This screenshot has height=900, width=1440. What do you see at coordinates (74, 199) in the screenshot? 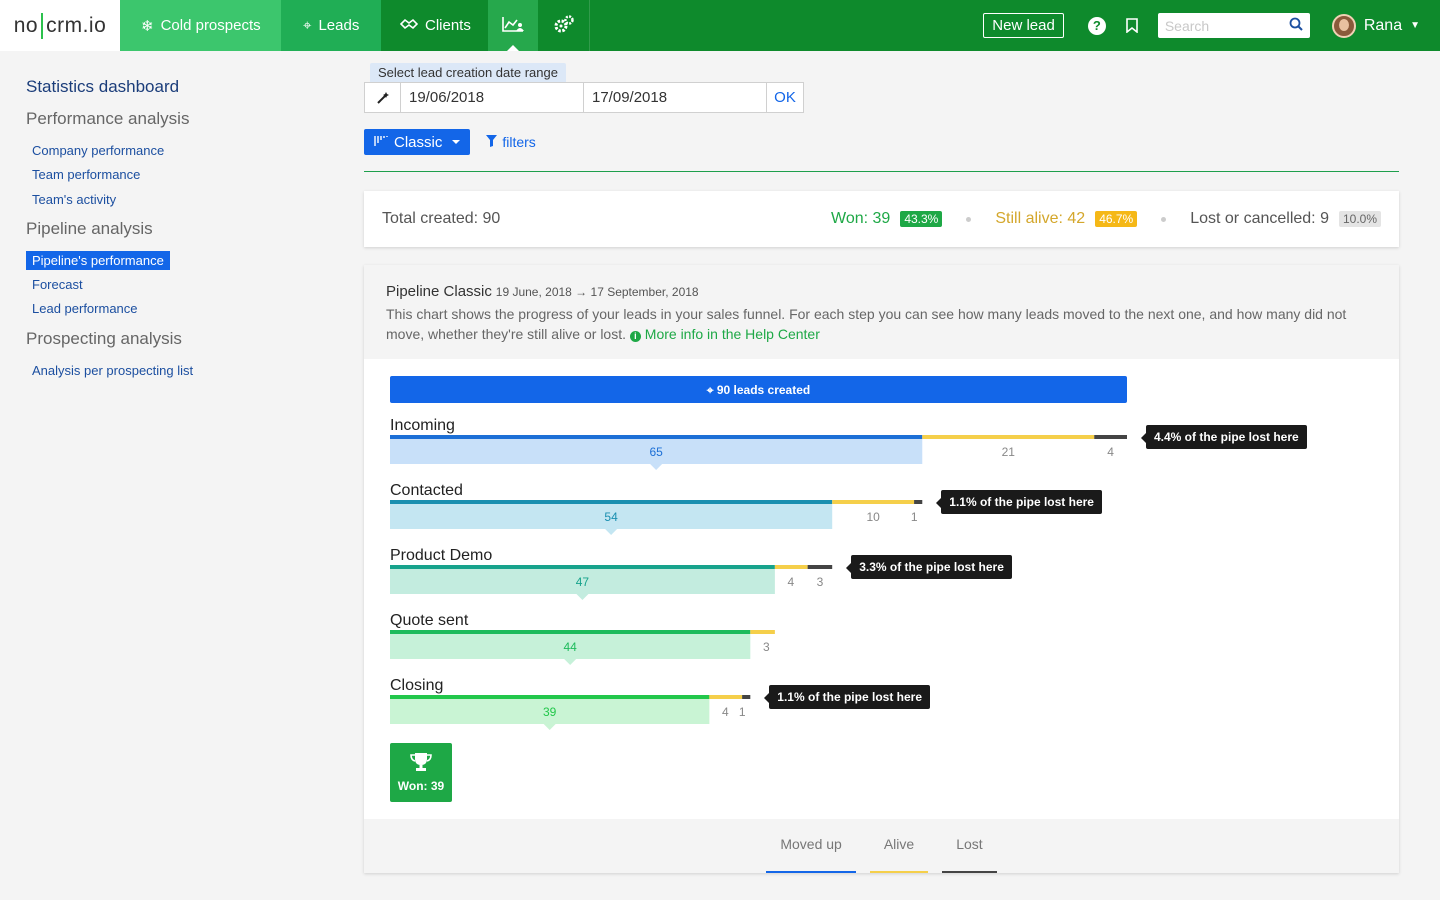
I see `sidebar-item-teams-activity: Team's activity` at bounding box center [74, 199].